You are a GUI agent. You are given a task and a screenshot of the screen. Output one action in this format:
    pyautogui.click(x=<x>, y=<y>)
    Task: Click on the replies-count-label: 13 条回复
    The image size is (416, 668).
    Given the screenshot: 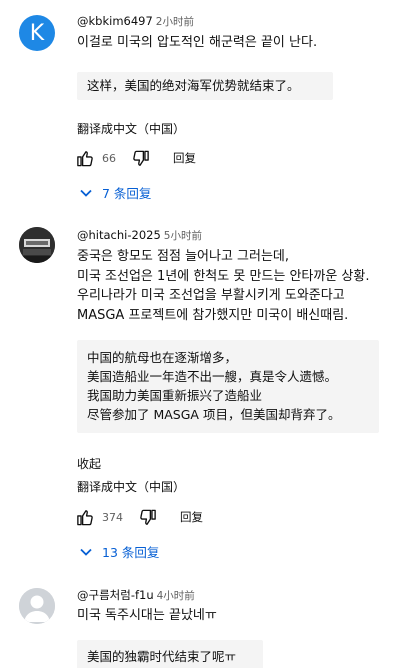 What is the action you would take?
    pyautogui.click(x=131, y=552)
    